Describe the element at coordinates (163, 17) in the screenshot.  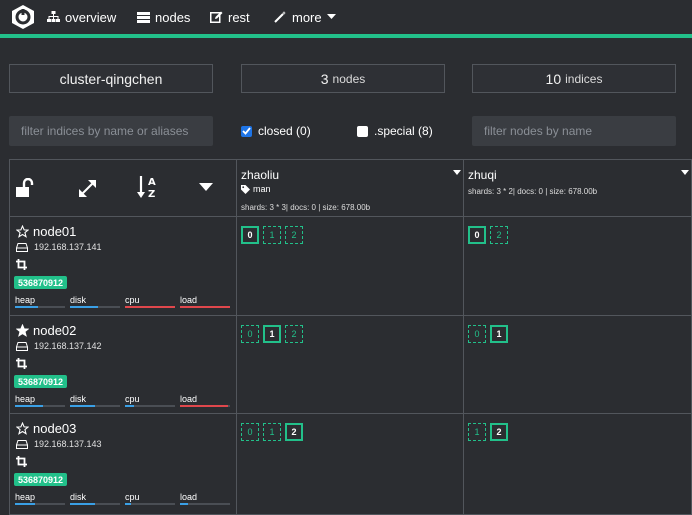
I see `nav-nodes: nodes` at that location.